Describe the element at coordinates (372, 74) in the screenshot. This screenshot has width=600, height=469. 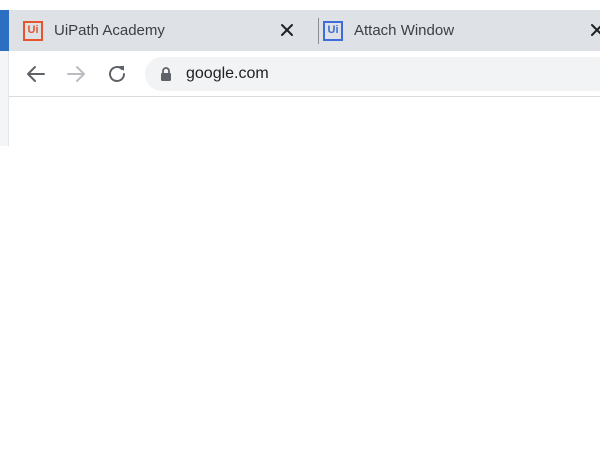
I see `address-bar: google.com` at that location.